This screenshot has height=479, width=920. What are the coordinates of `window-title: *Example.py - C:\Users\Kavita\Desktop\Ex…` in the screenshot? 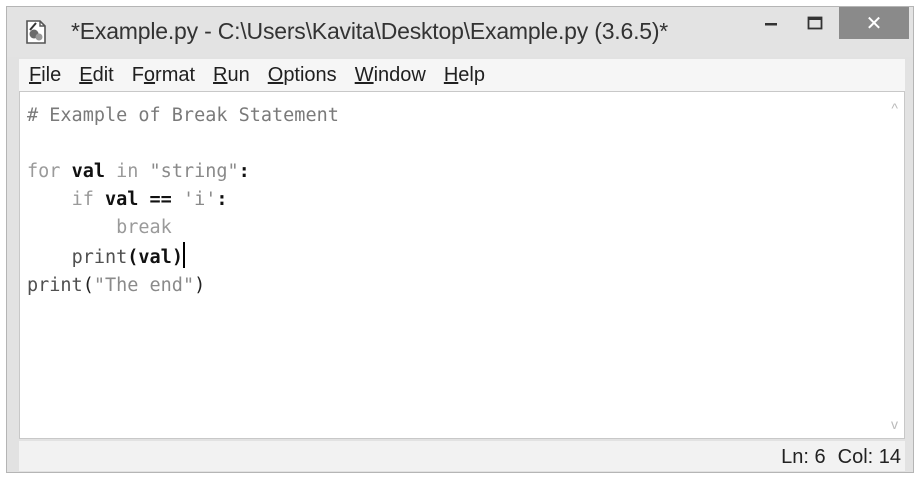 It's located at (370, 31).